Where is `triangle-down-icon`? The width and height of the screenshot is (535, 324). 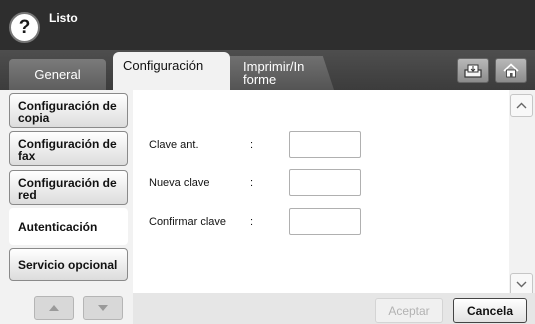 triangle-down-icon is located at coordinates (103, 308).